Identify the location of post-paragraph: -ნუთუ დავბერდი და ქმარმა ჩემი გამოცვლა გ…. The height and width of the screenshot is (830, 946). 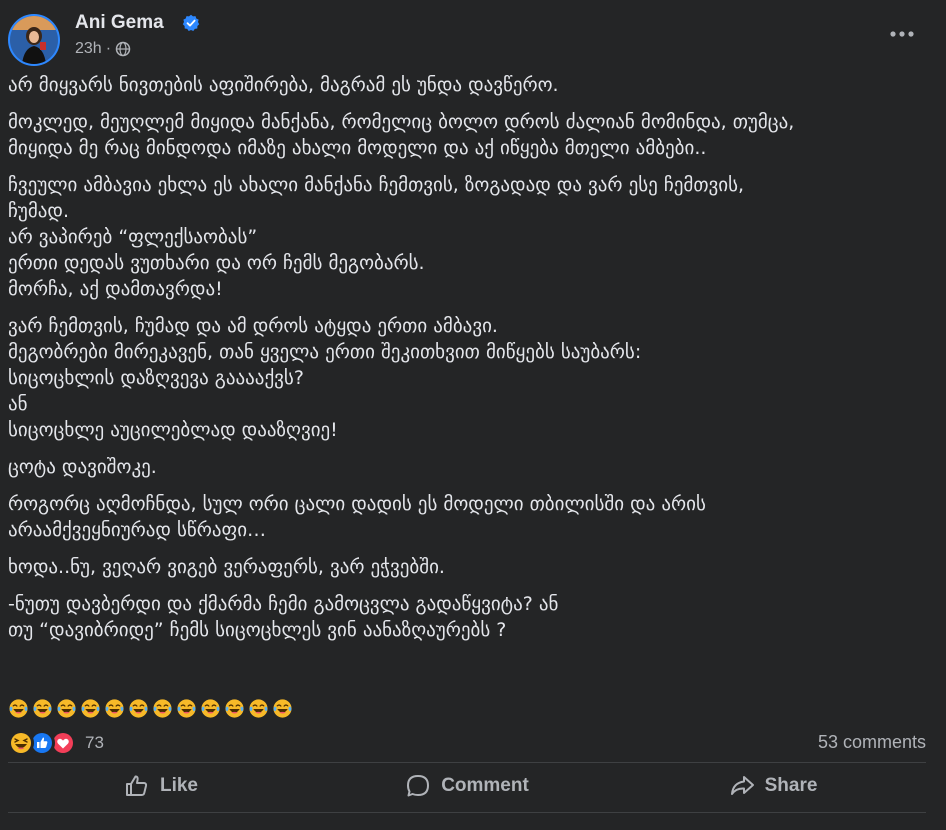
(467, 617).